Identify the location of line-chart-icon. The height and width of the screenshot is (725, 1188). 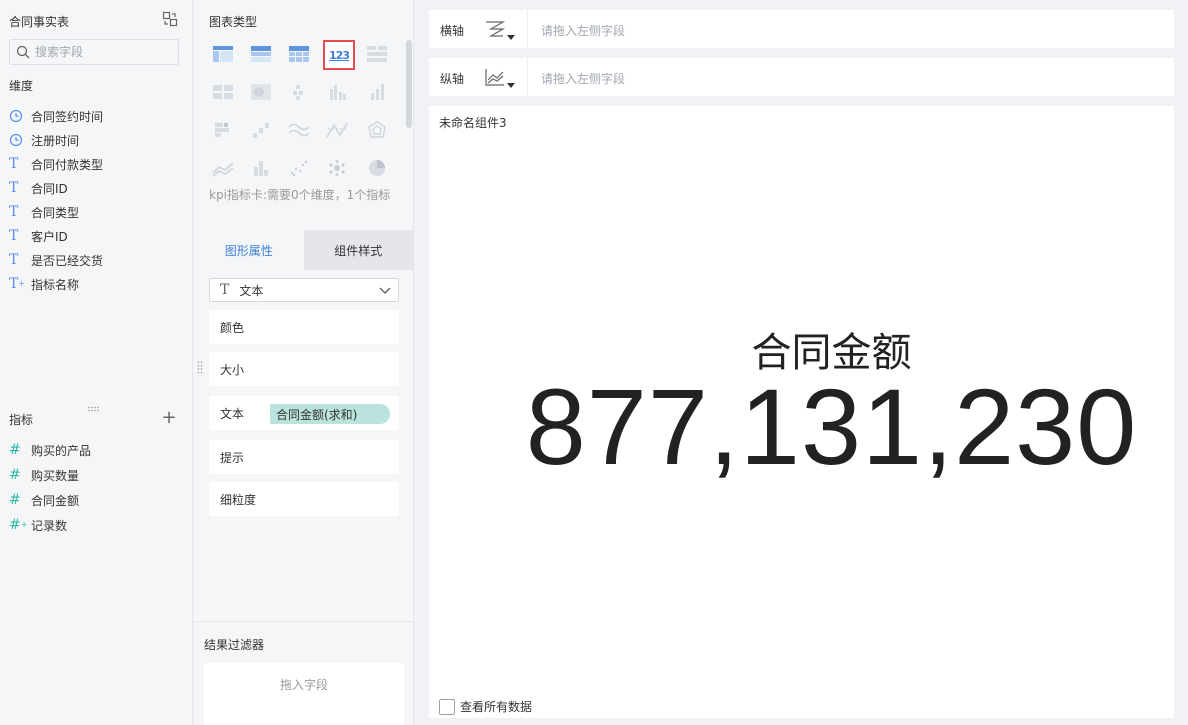
(223, 168).